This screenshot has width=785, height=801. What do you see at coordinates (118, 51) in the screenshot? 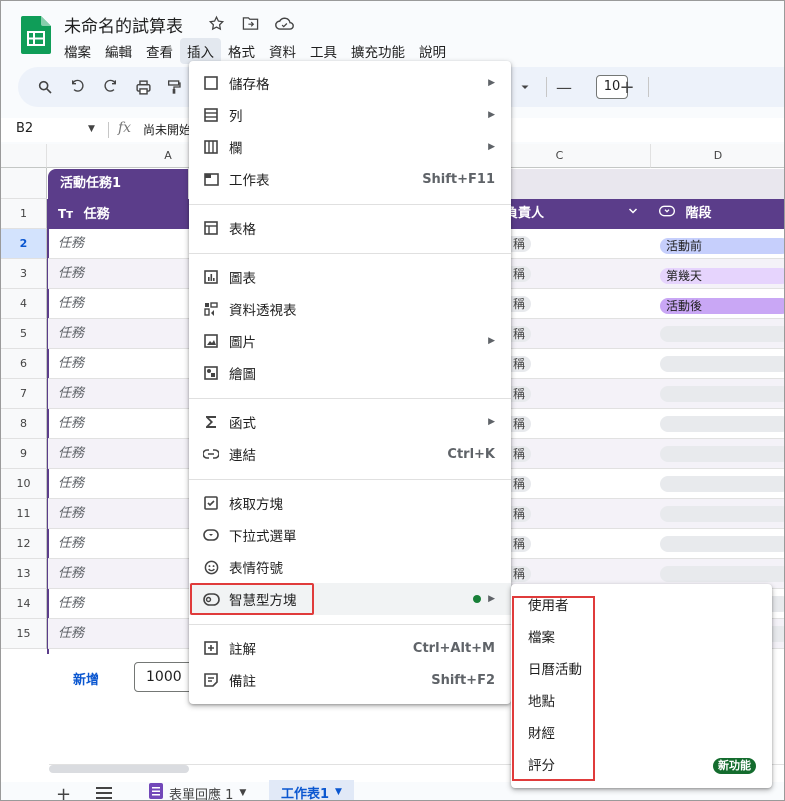
I see `menu-edit: 編輯` at bounding box center [118, 51].